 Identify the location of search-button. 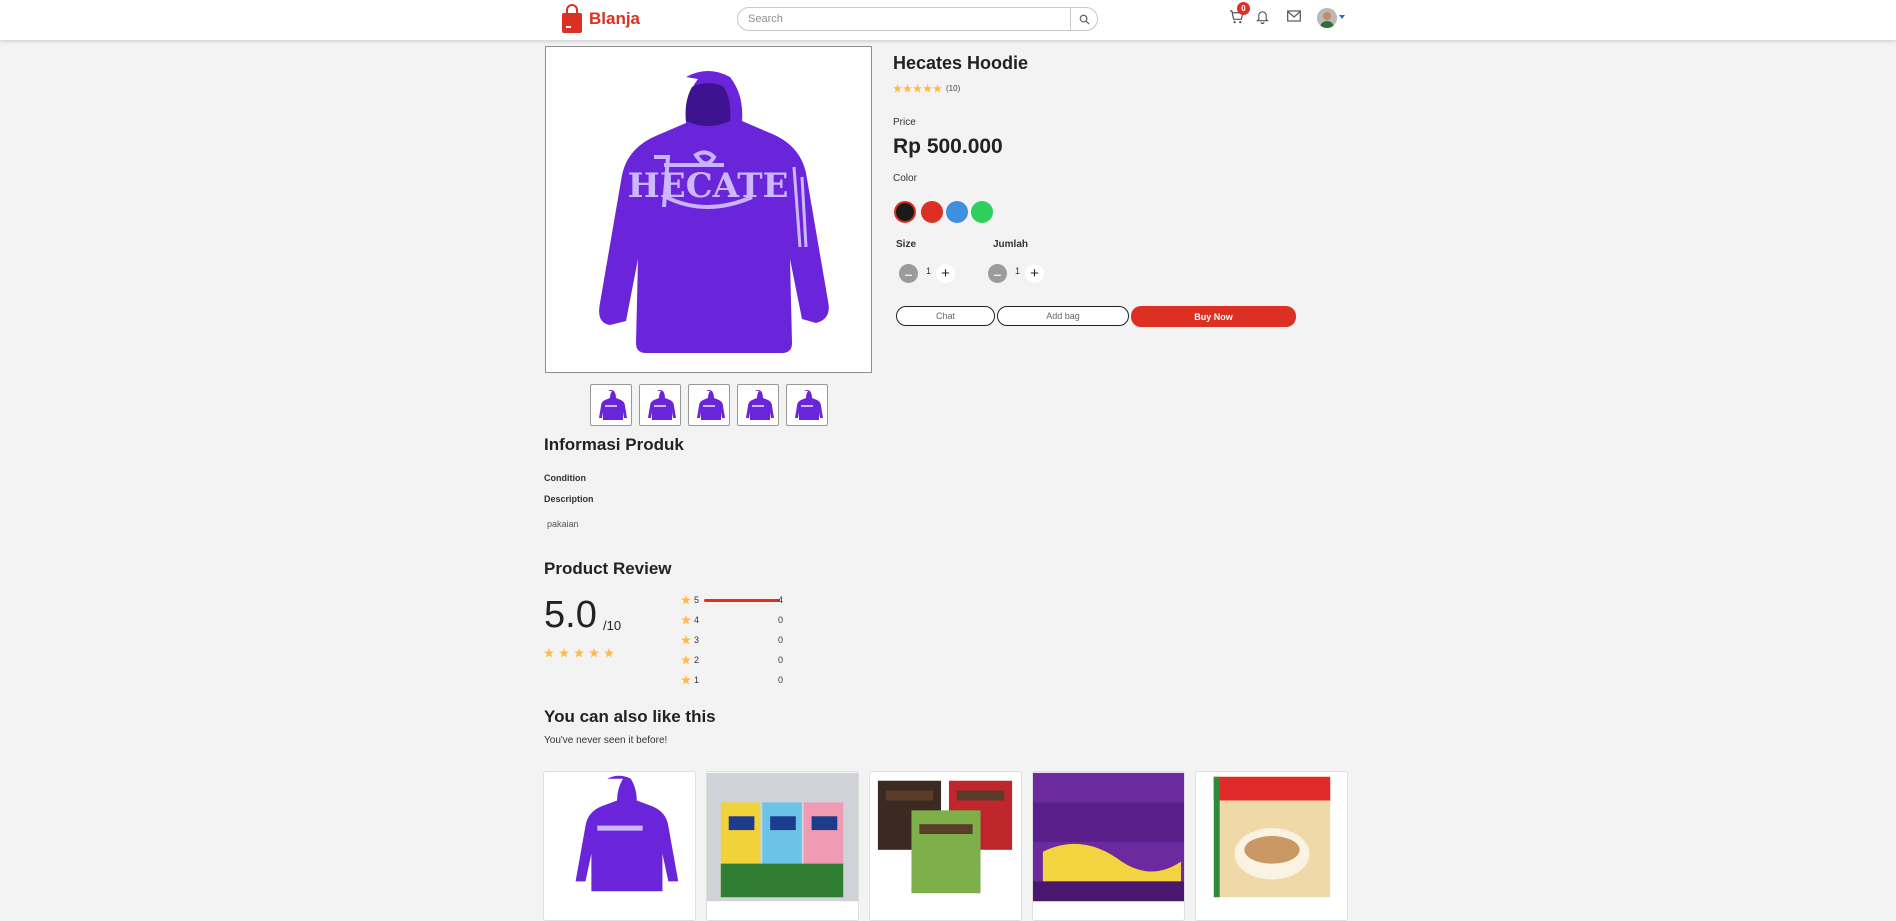
(1083, 19).